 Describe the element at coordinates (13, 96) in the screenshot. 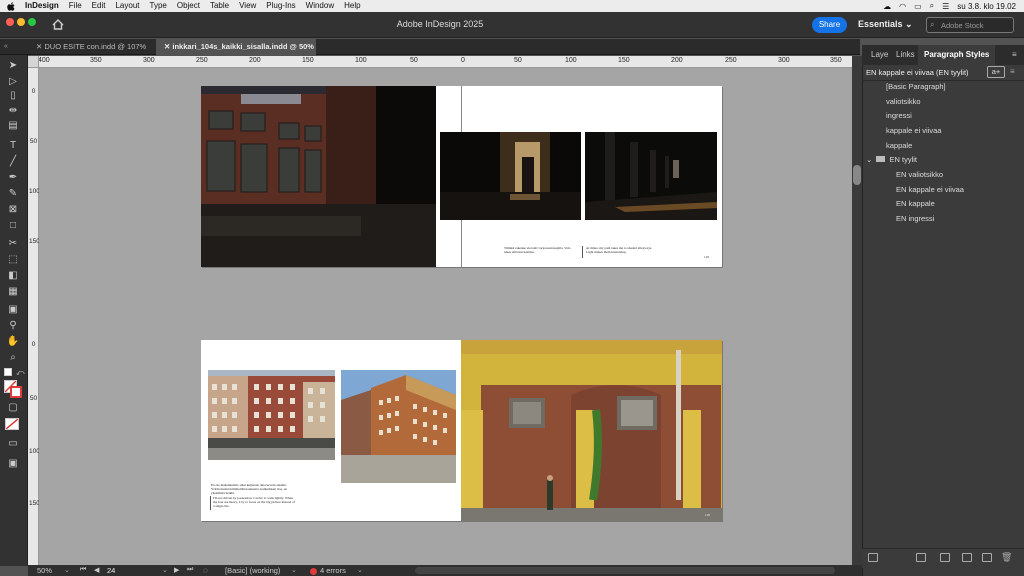

I see `page-tool-icon: ▯` at that location.